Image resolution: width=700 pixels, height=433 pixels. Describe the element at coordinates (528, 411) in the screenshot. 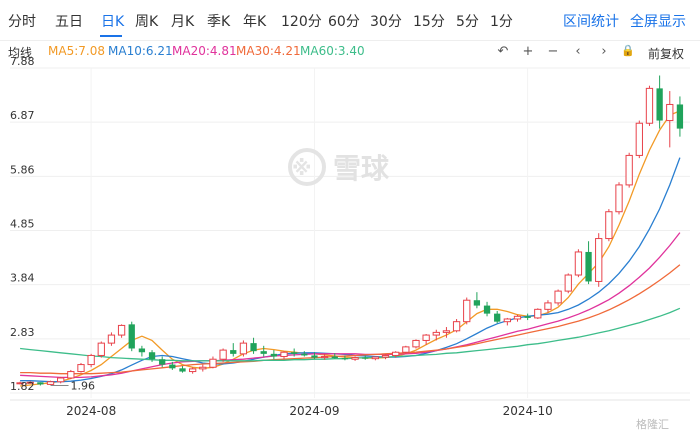

I see `x-tick-label: 2024-10` at that location.